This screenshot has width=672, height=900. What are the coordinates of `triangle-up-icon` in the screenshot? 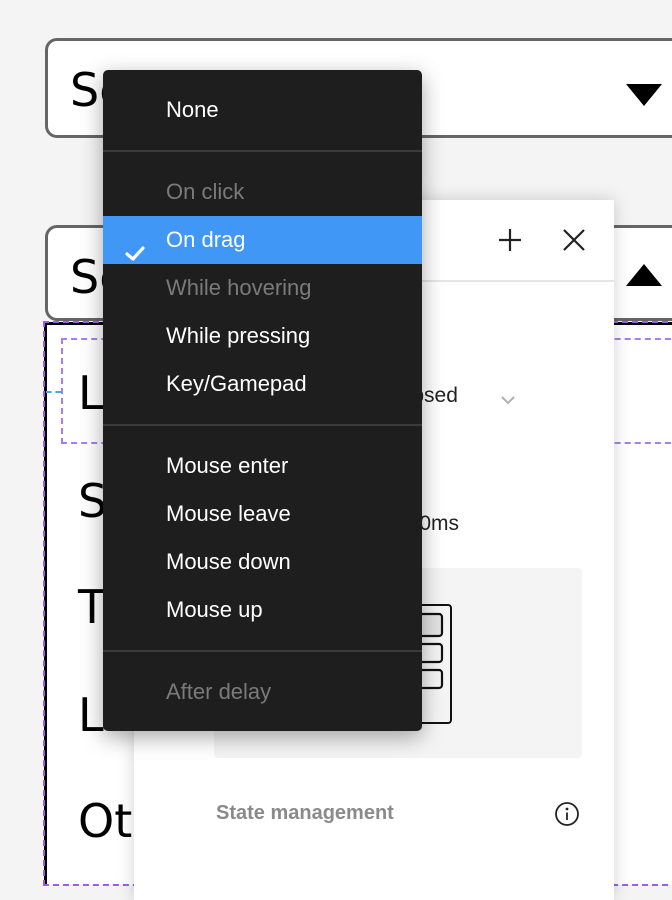 It's located at (646, 276).